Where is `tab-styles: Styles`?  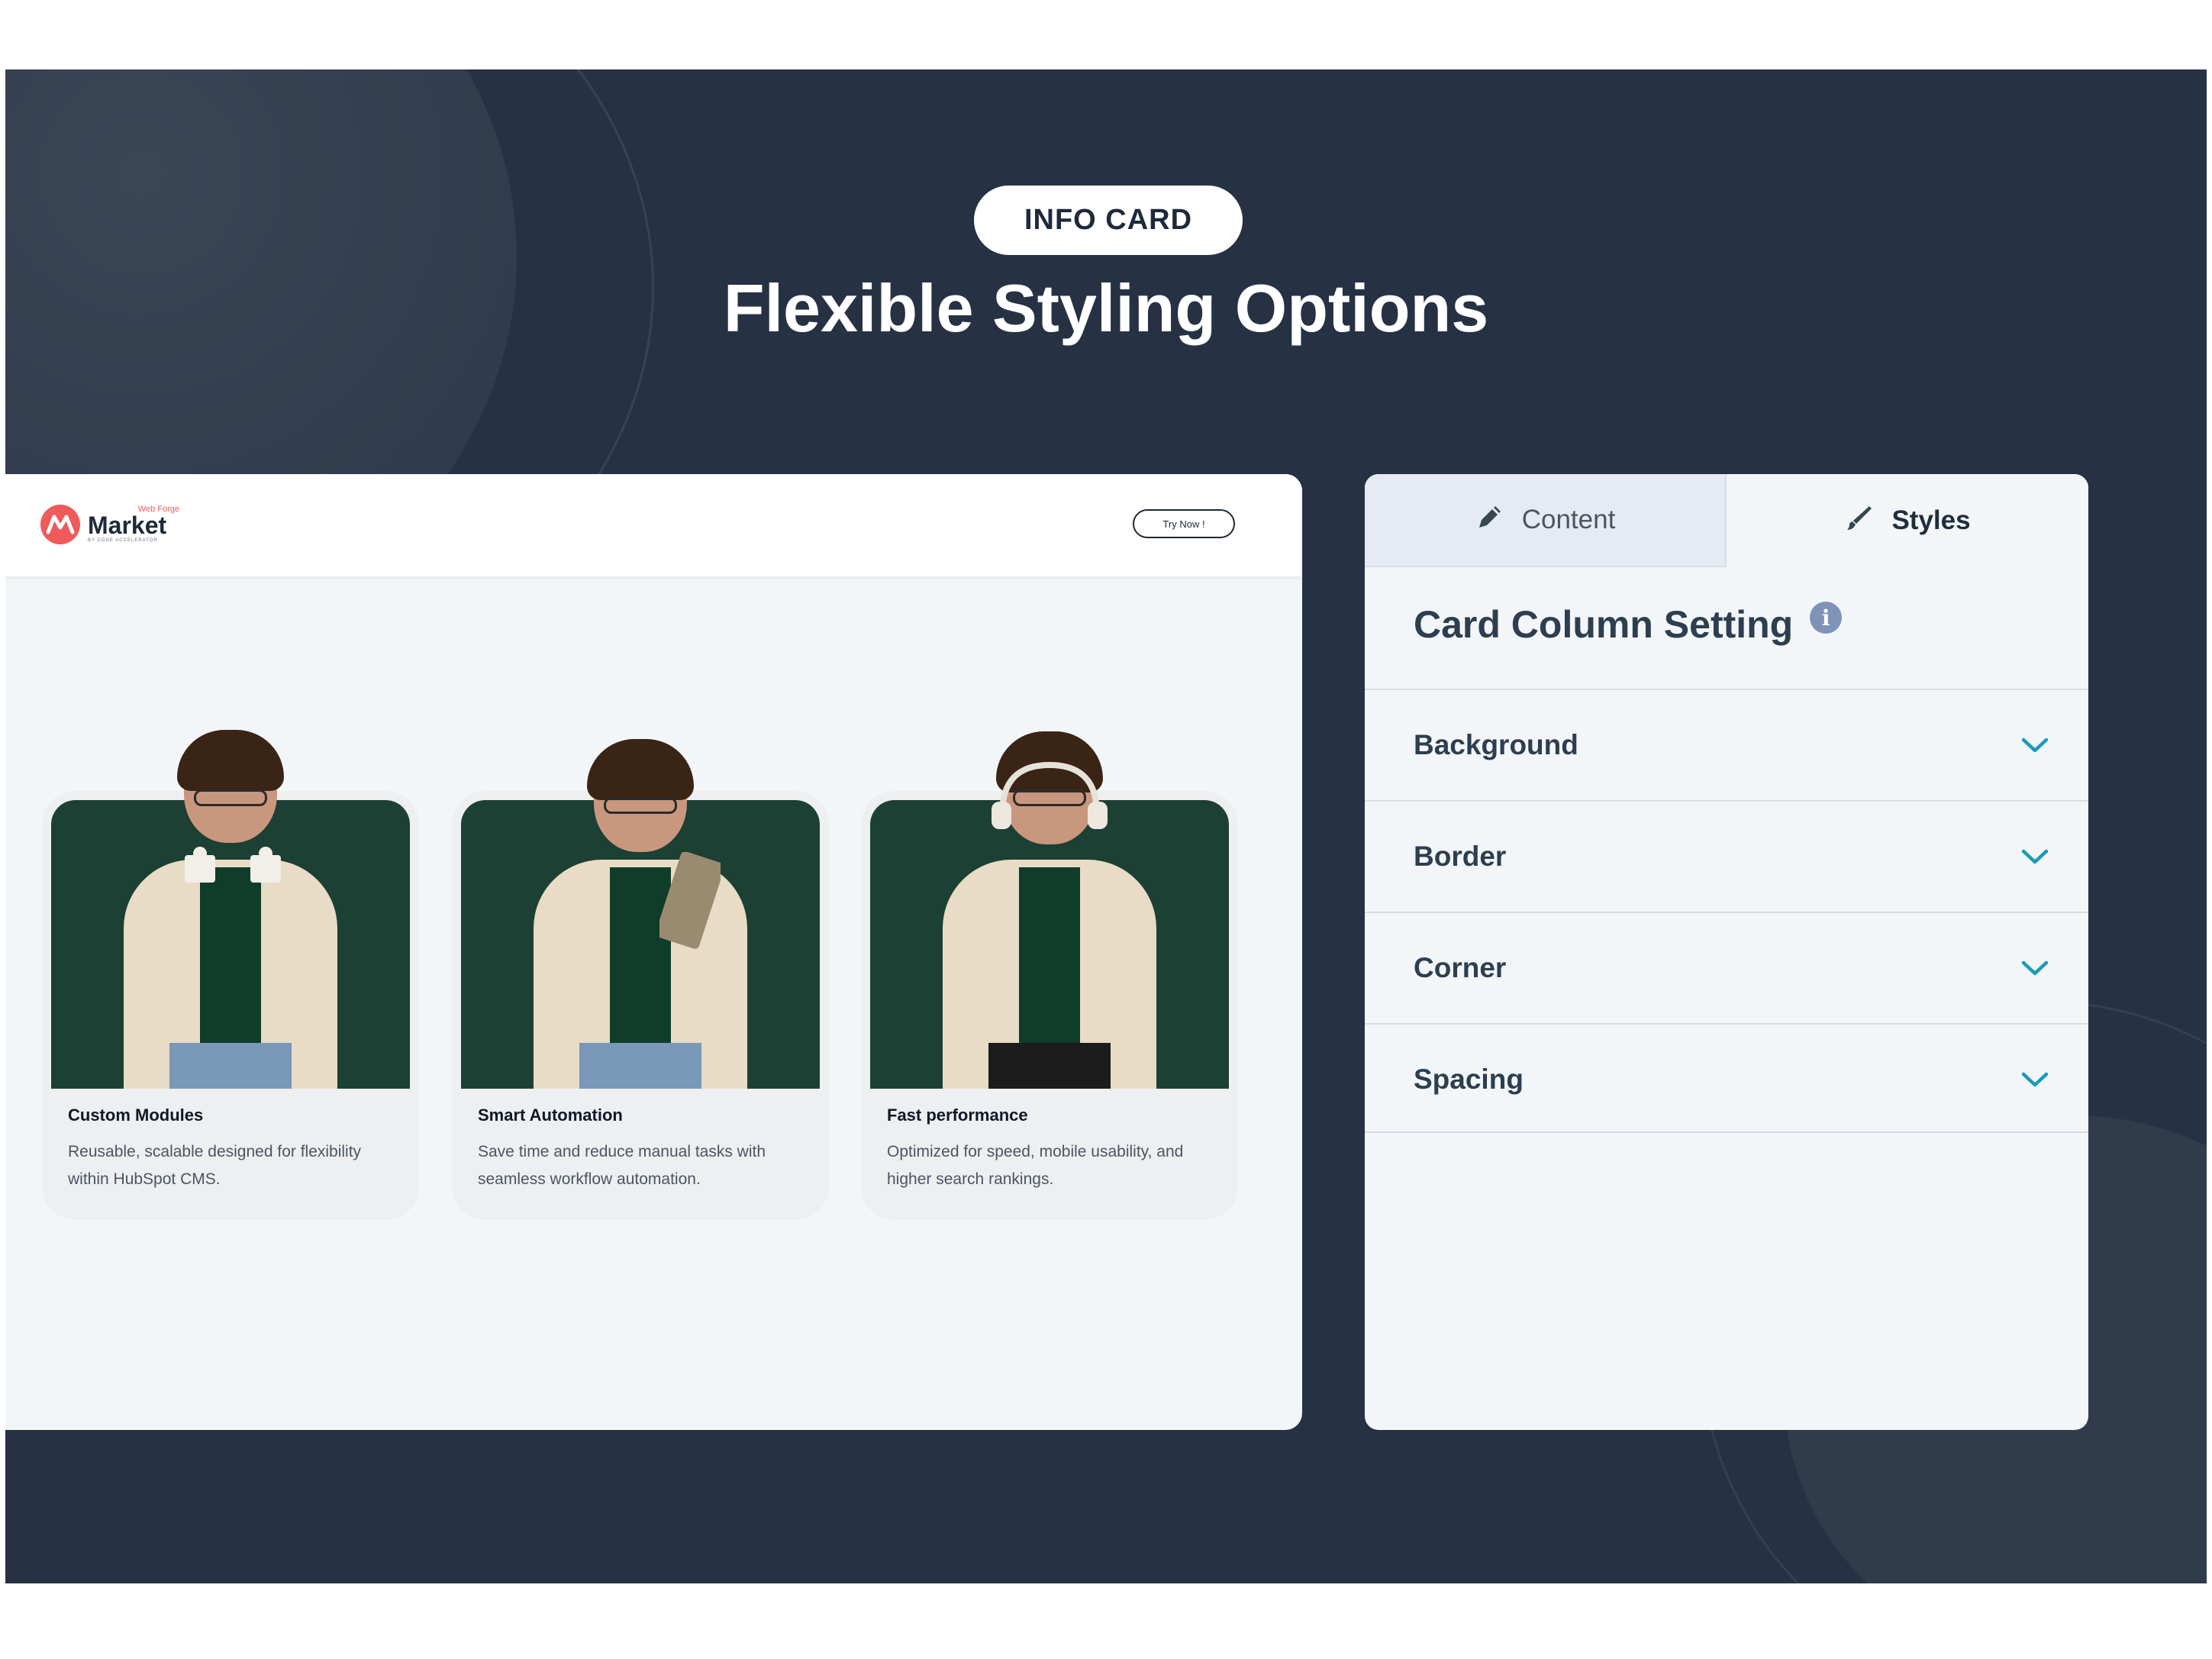 tab-styles: Styles is located at coordinates (1908, 520).